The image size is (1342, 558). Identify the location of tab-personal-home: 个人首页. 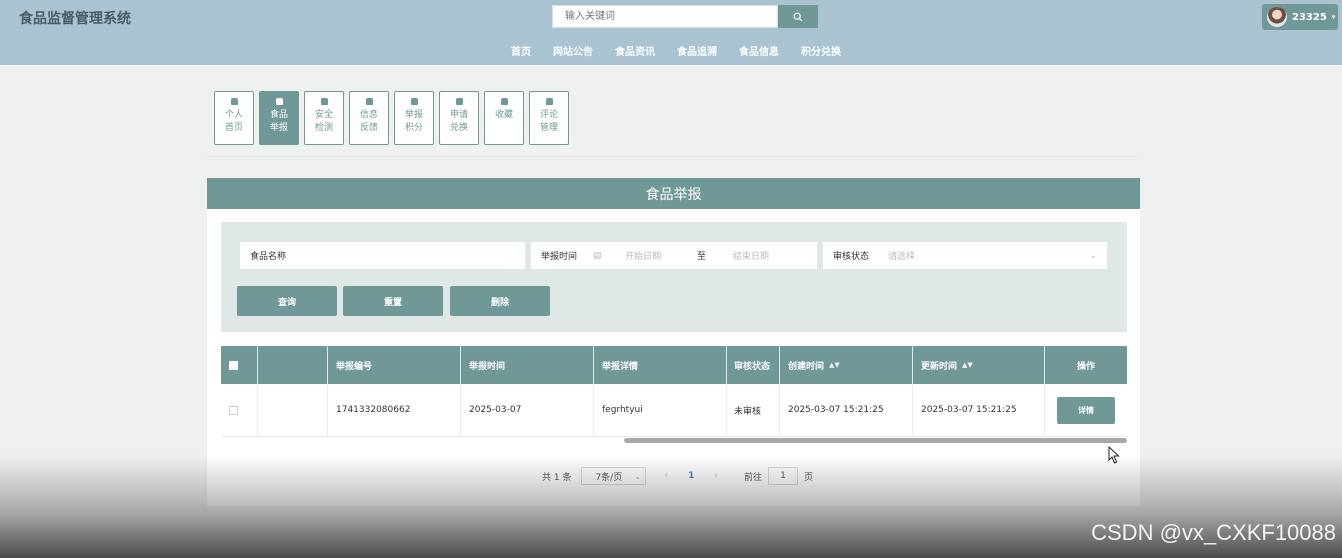
(234, 118).